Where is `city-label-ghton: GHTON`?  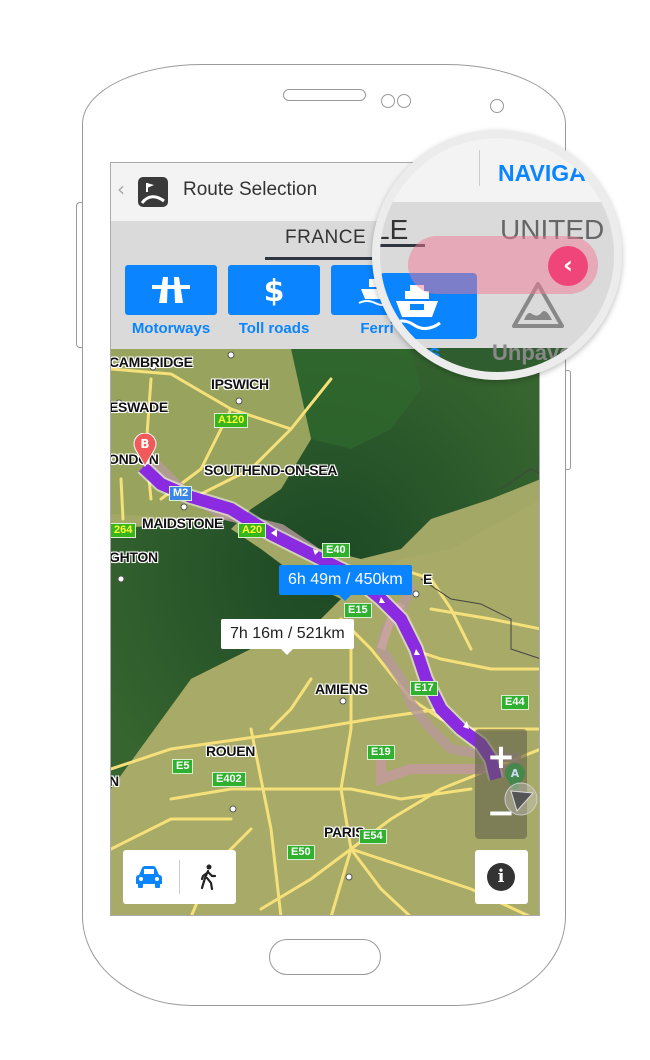
city-label-ghton: GHTON is located at coordinates (134, 557).